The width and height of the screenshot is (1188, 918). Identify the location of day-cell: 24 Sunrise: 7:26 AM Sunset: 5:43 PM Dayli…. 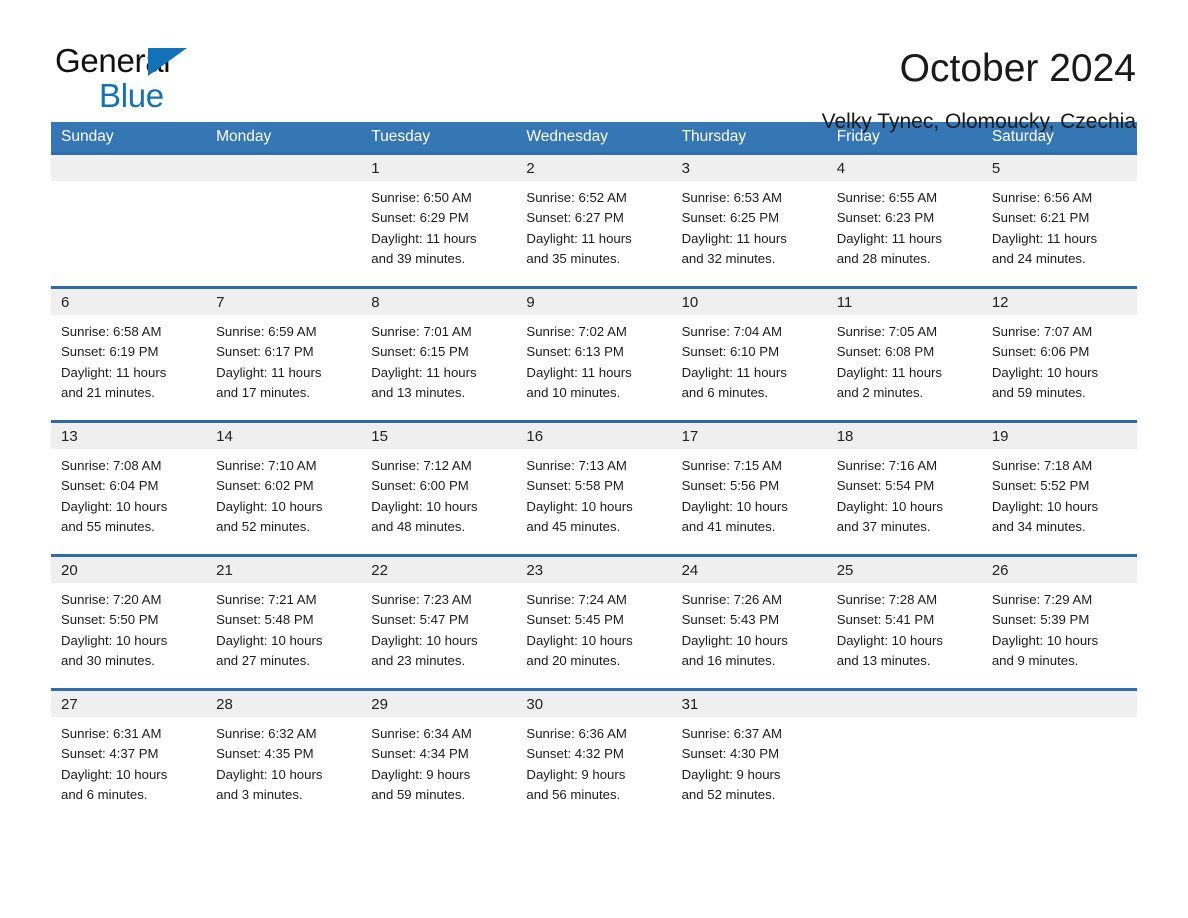
(749, 622).